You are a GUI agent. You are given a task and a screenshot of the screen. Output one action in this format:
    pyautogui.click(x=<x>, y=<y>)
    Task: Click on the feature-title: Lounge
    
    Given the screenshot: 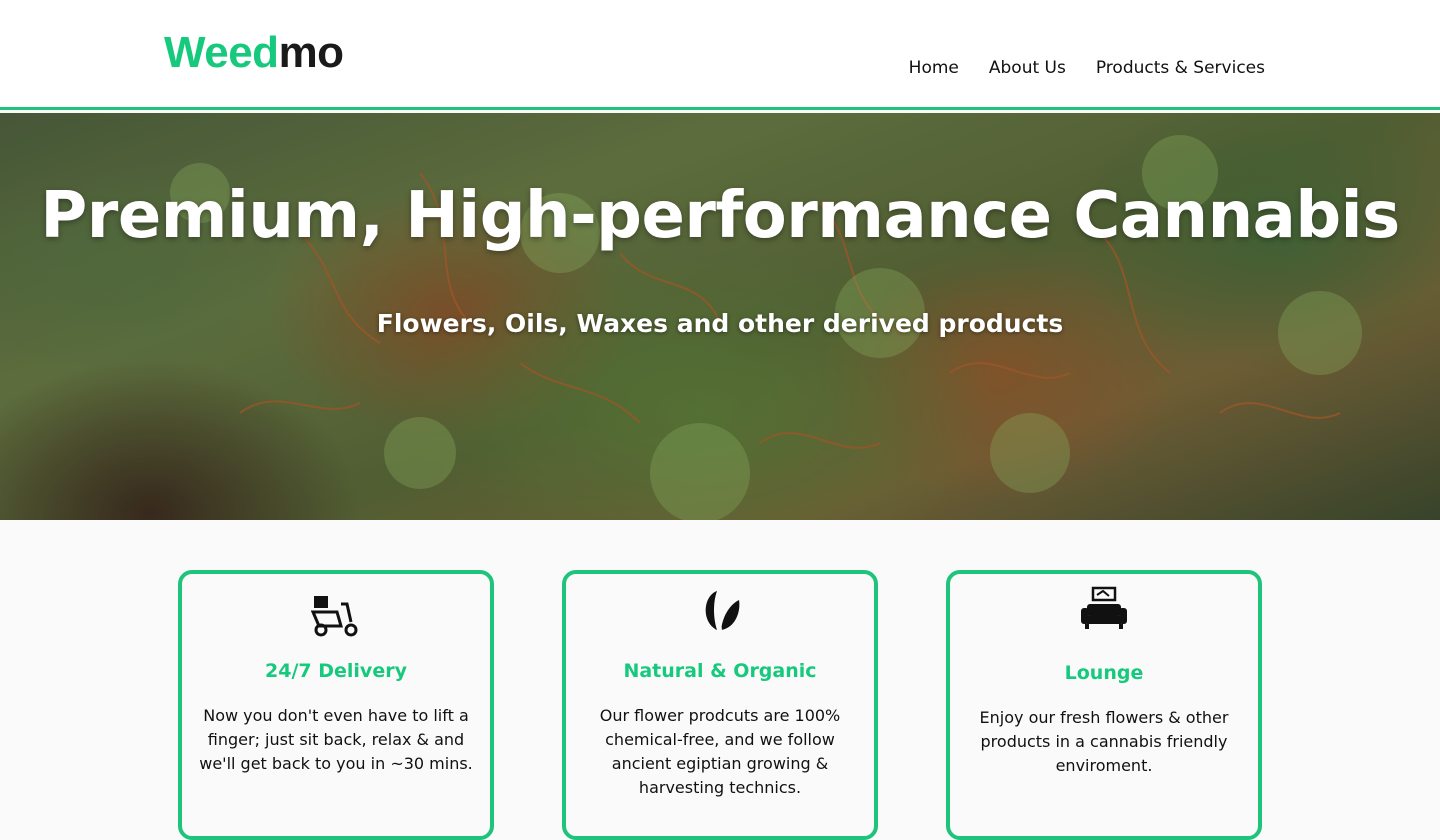 What is the action you would take?
    pyautogui.click(x=1104, y=673)
    